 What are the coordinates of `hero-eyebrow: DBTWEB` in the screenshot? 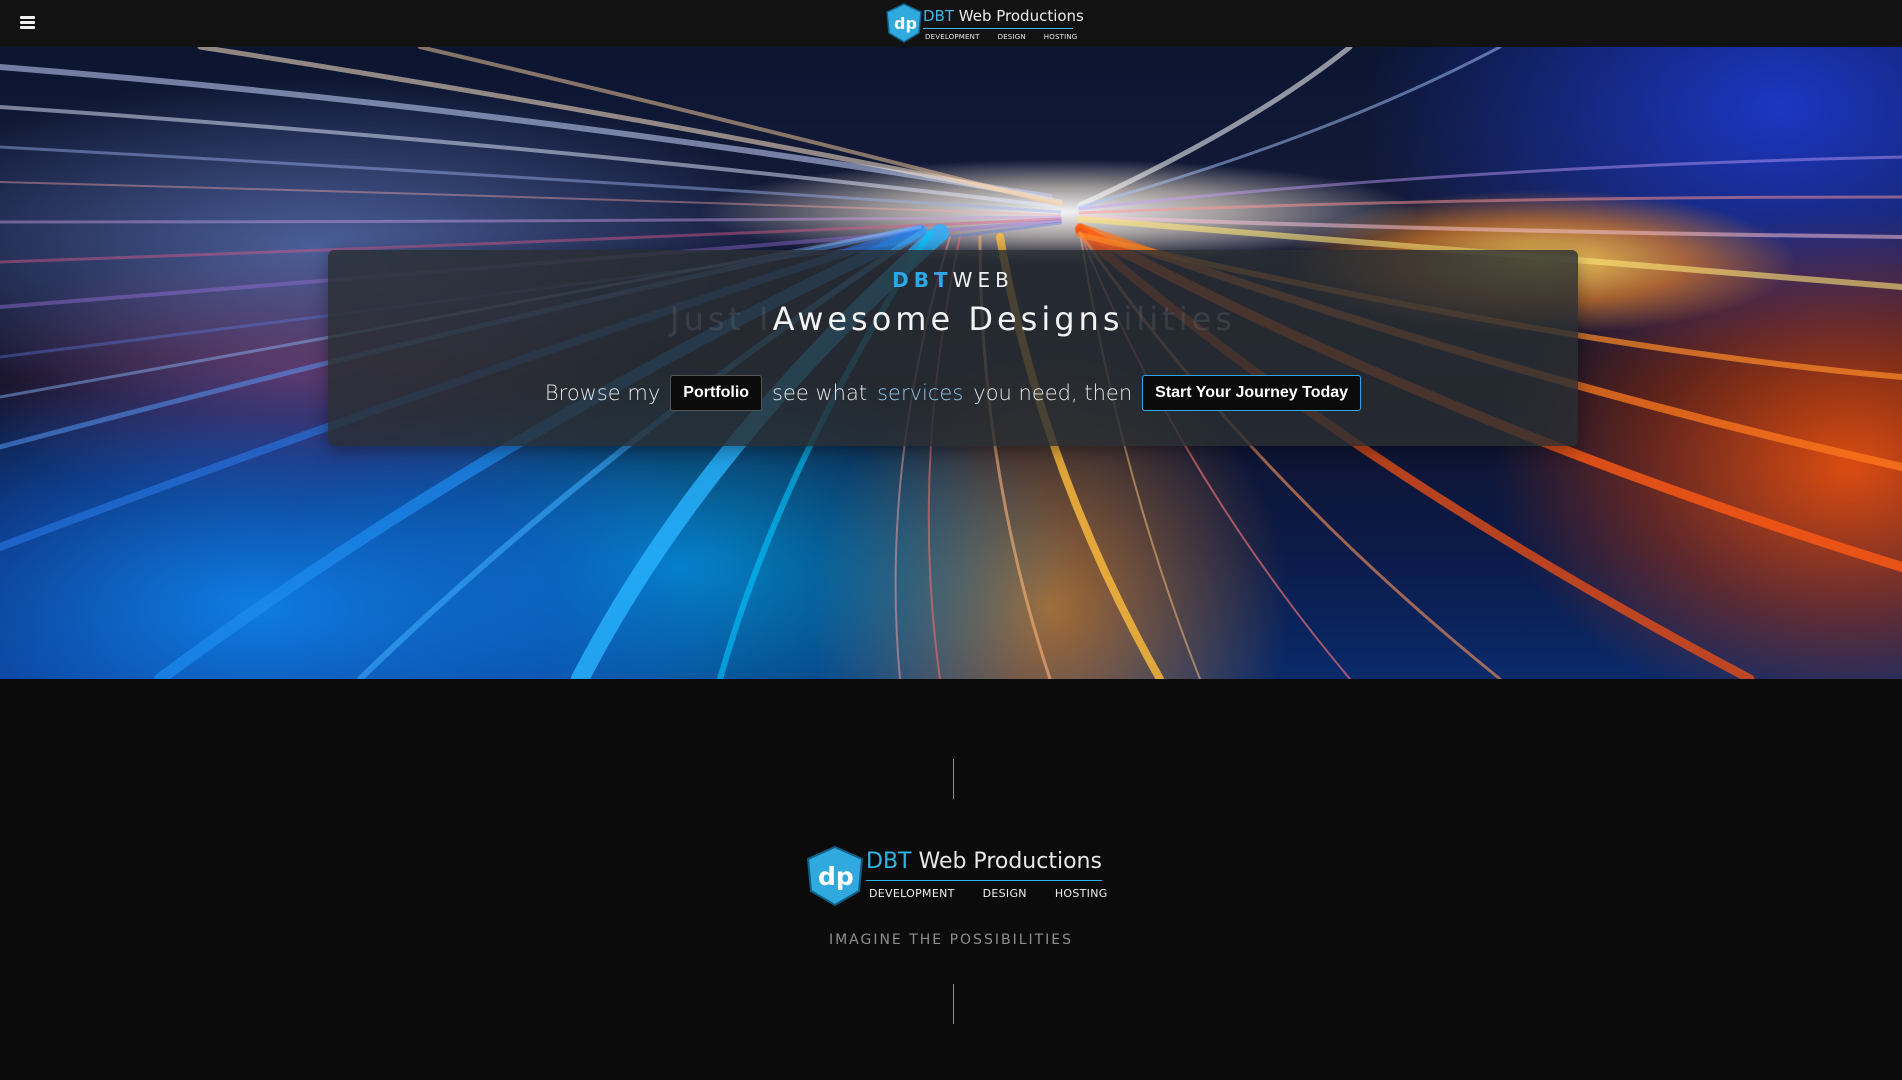 It's located at (953, 280).